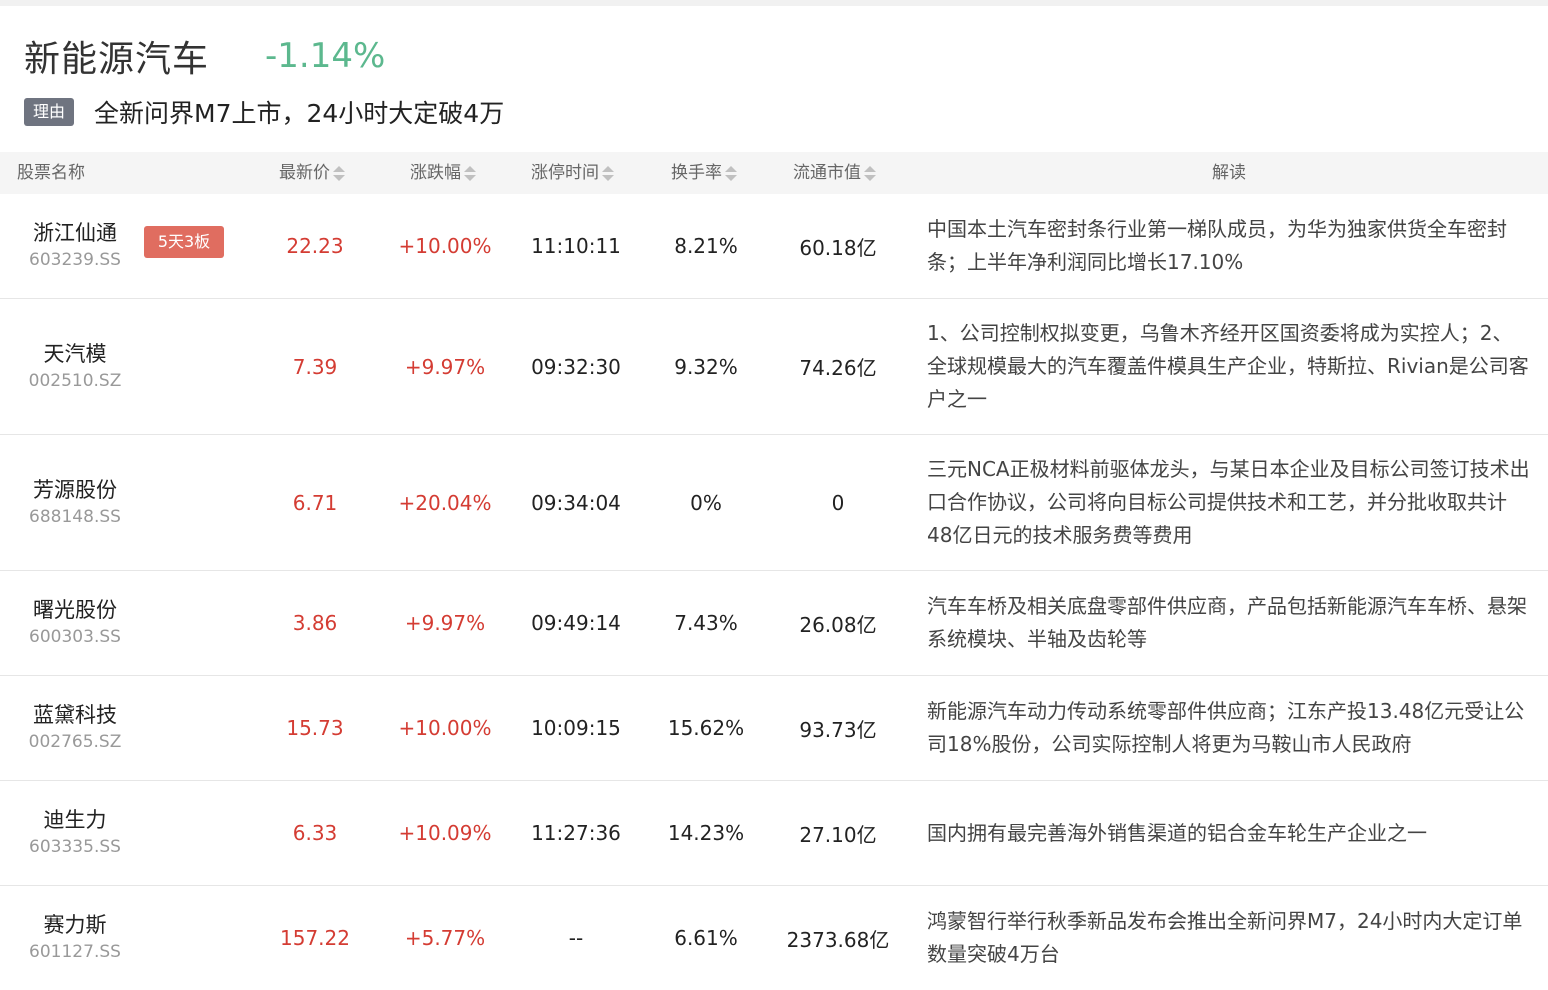 The height and width of the screenshot is (990, 1548). I want to click on sector-header: 新能源汽车 -1.14%, so click(204, 56).